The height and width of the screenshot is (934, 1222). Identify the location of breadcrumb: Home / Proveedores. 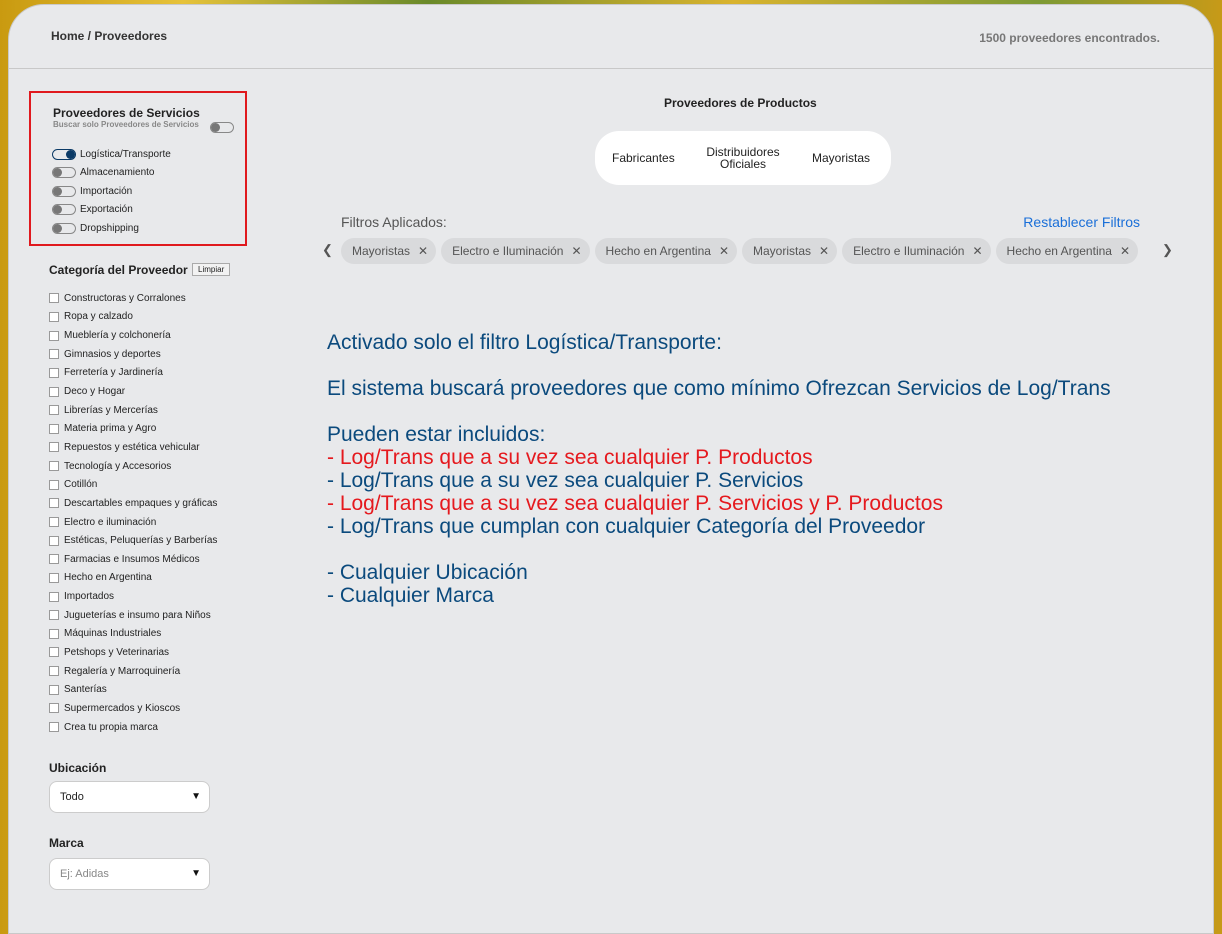
(109, 36).